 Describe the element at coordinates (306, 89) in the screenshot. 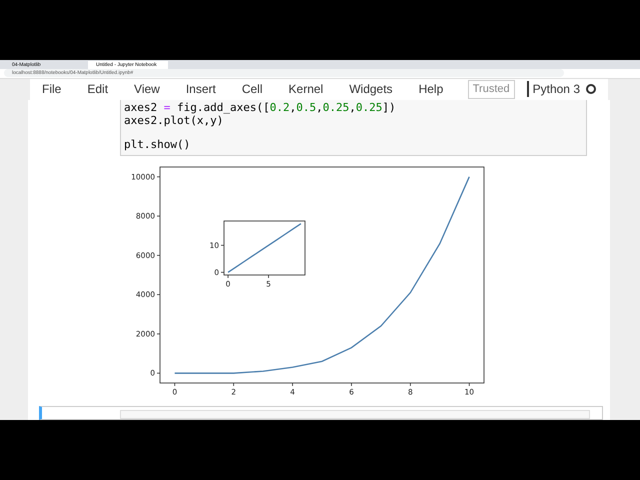

I see `menu-item: Kernel` at that location.